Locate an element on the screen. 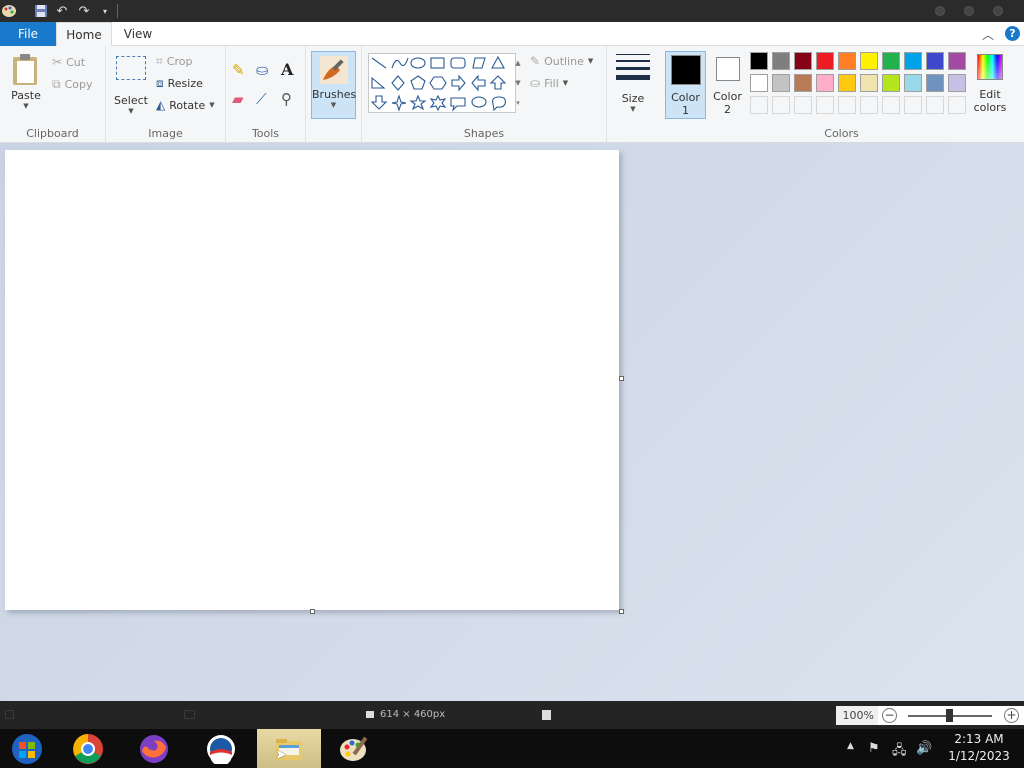 The width and height of the screenshot is (1024, 768). rounded-callout-shape-icon is located at coordinates (458, 104).